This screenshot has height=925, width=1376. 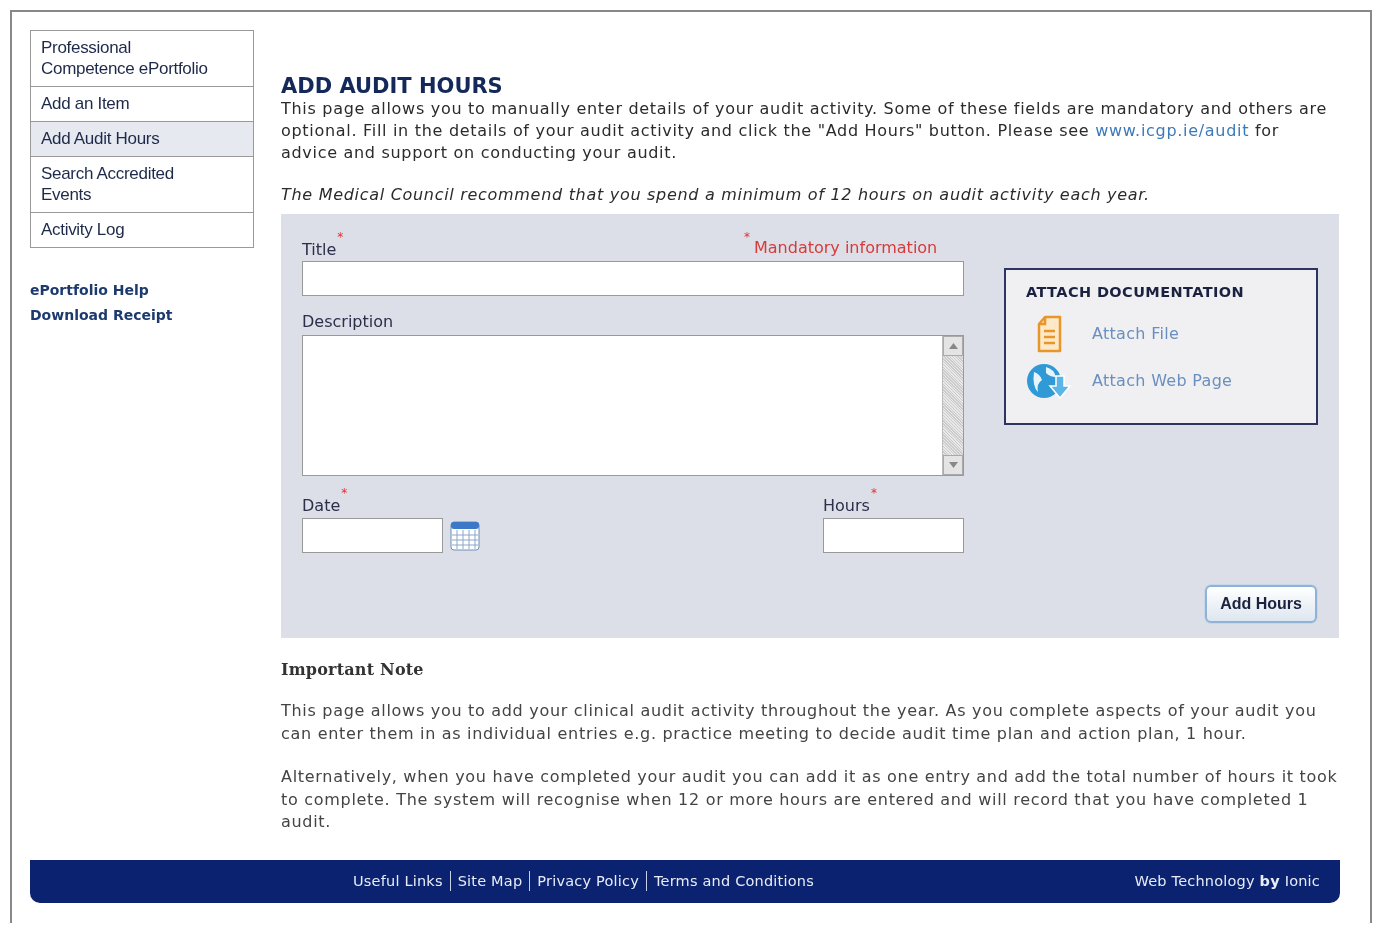 I want to click on field-label: Title, so click(x=319, y=249).